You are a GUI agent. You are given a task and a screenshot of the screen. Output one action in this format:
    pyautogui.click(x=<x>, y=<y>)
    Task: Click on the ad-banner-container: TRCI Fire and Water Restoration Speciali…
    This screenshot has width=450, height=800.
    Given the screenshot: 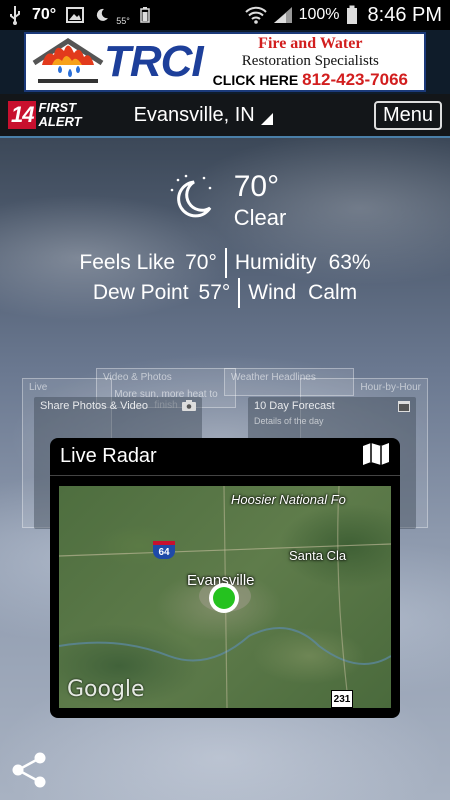 What is the action you would take?
    pyautogui.click(x=225, y=62)
    